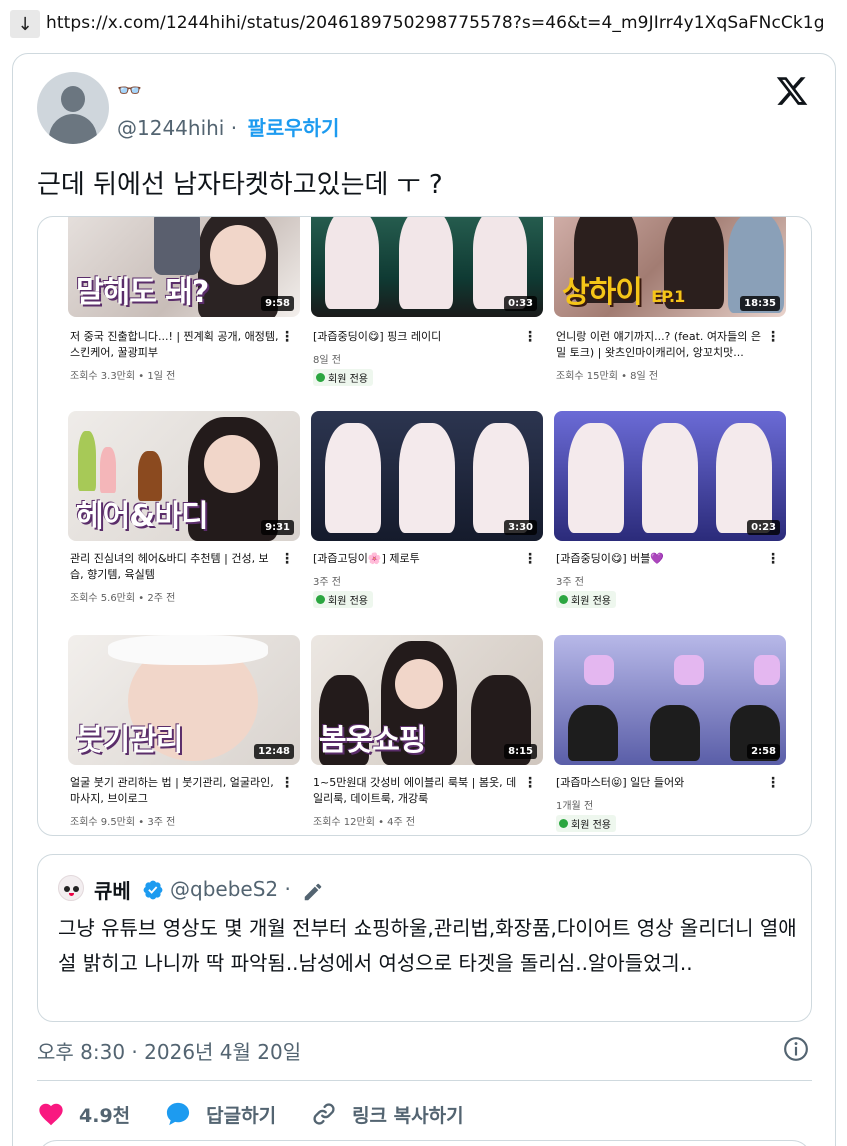  I want to click on reply-icon, so click(178, 1114).